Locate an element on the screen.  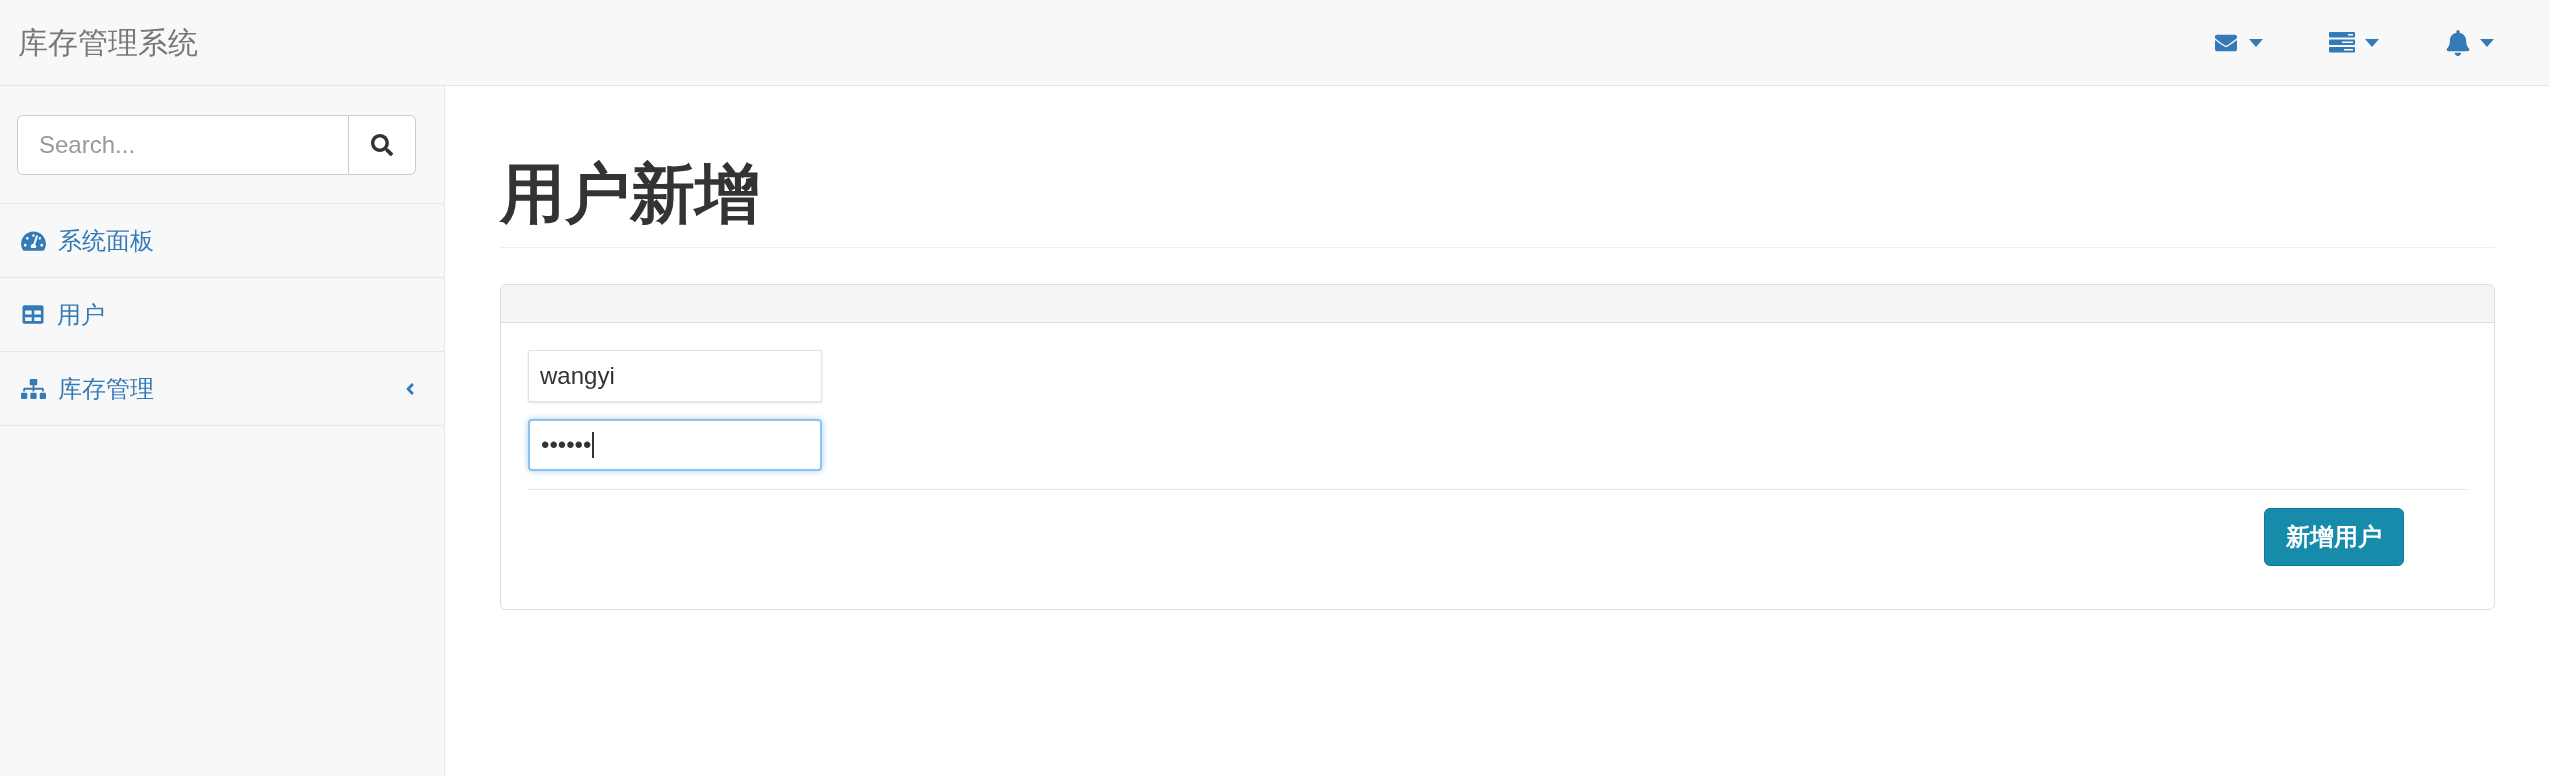
stacked-bars-icon is located at coordinates (2342, 42).